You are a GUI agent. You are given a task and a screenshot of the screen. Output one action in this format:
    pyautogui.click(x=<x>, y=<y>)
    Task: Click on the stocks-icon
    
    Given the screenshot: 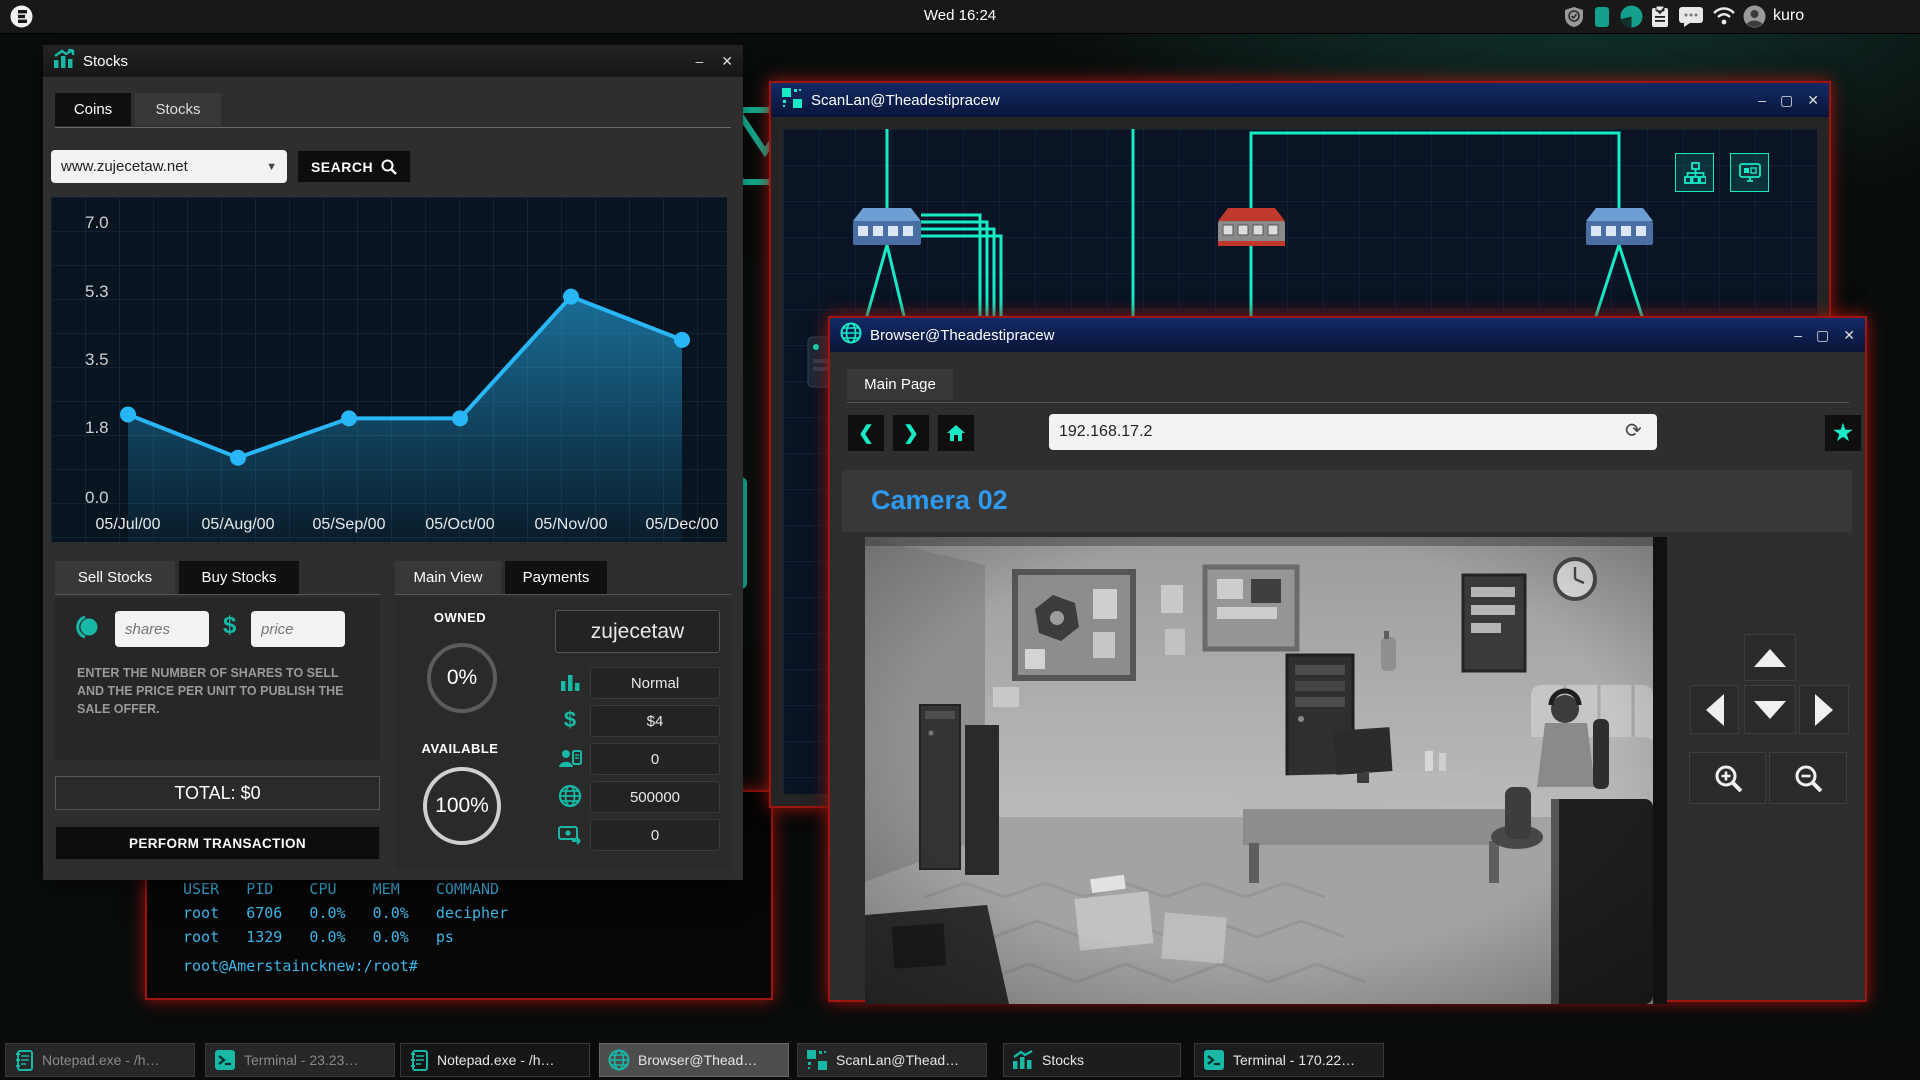 What is the action you would take?
    pyautogui.click(x=1023, y=1059)
    